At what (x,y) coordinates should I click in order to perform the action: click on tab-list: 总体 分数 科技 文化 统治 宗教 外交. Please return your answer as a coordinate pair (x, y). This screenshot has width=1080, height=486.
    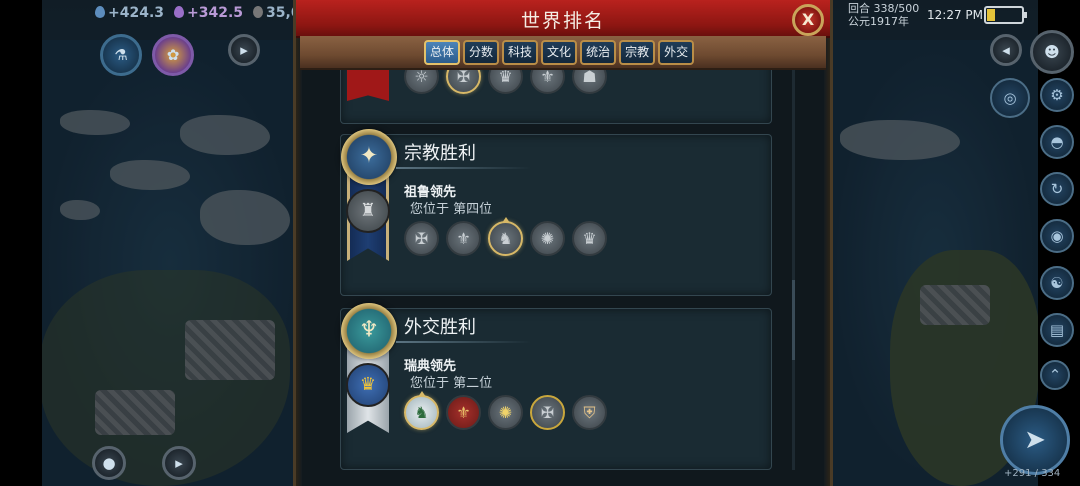
    Looking at the image, I should click on (559, 52).